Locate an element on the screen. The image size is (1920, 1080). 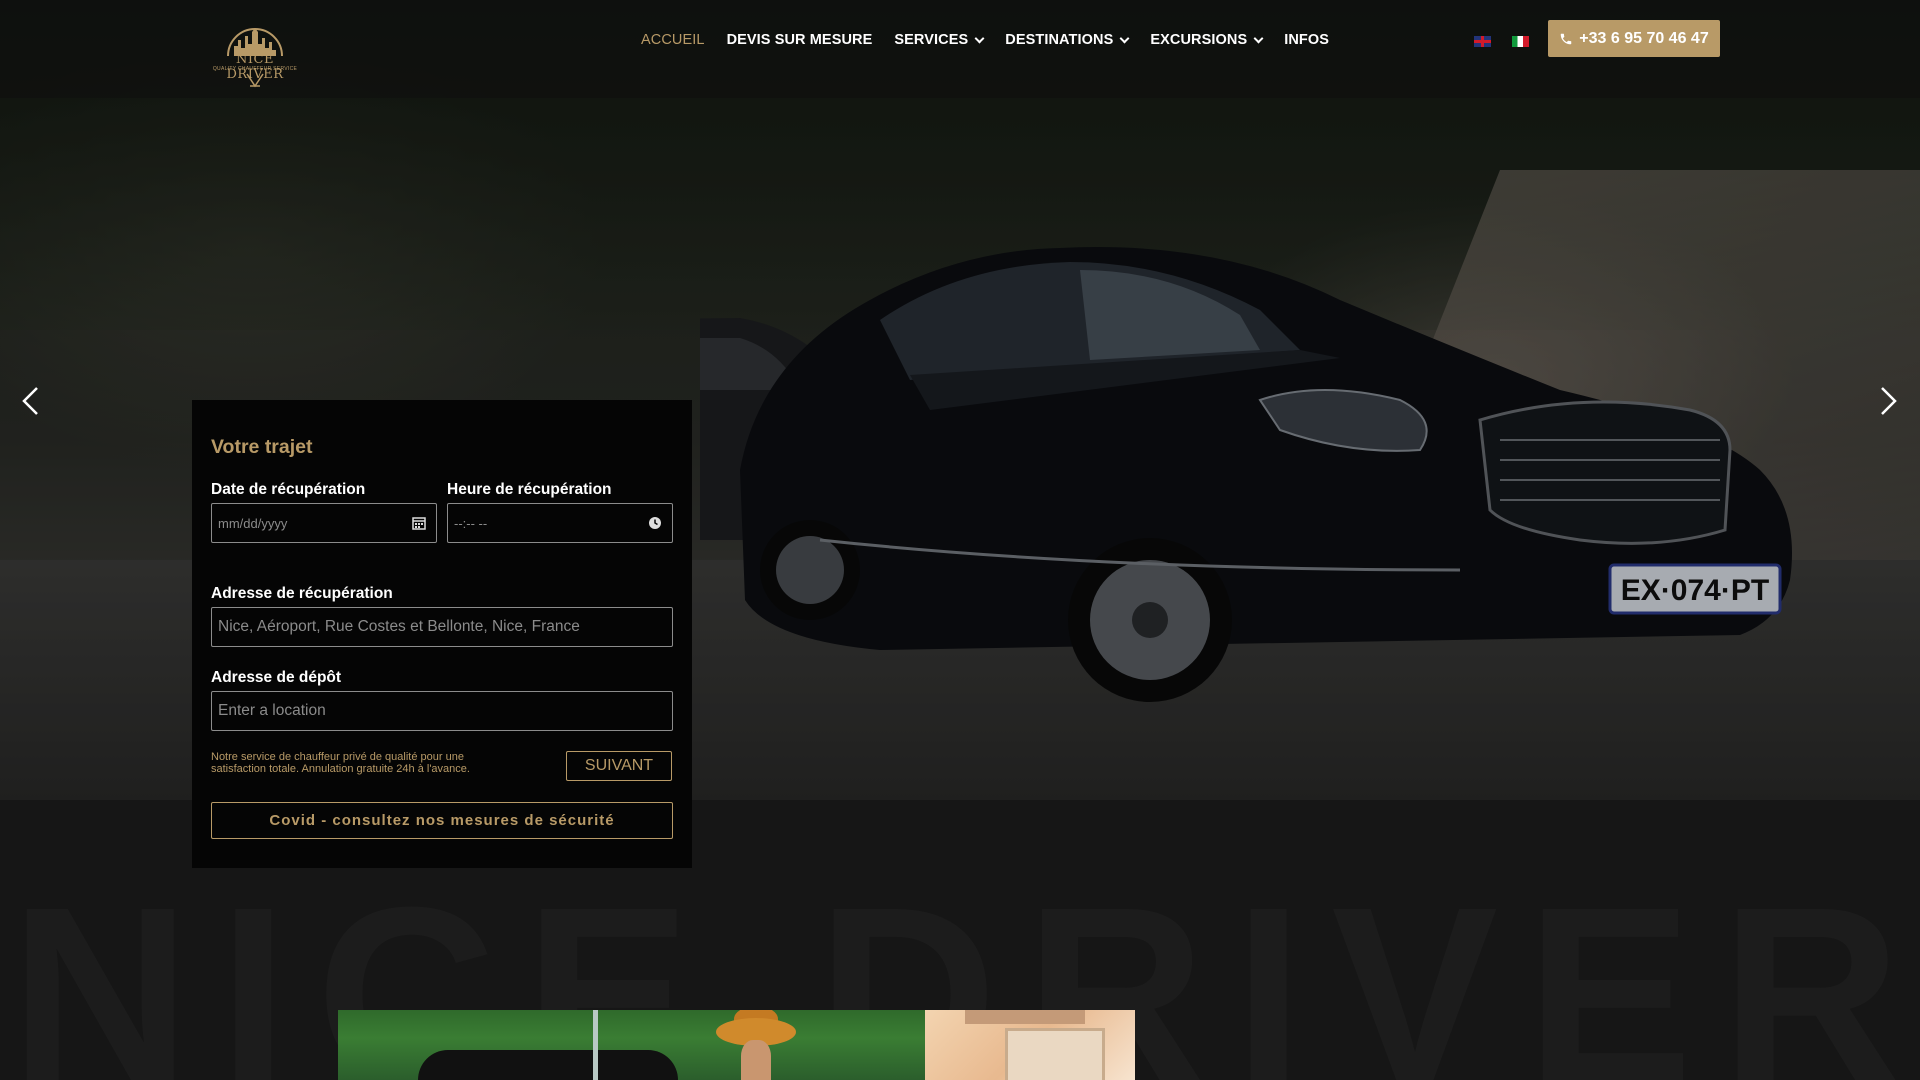
nav-item-excursions: EXCURSIONS is located at coordinates (1207, 40).